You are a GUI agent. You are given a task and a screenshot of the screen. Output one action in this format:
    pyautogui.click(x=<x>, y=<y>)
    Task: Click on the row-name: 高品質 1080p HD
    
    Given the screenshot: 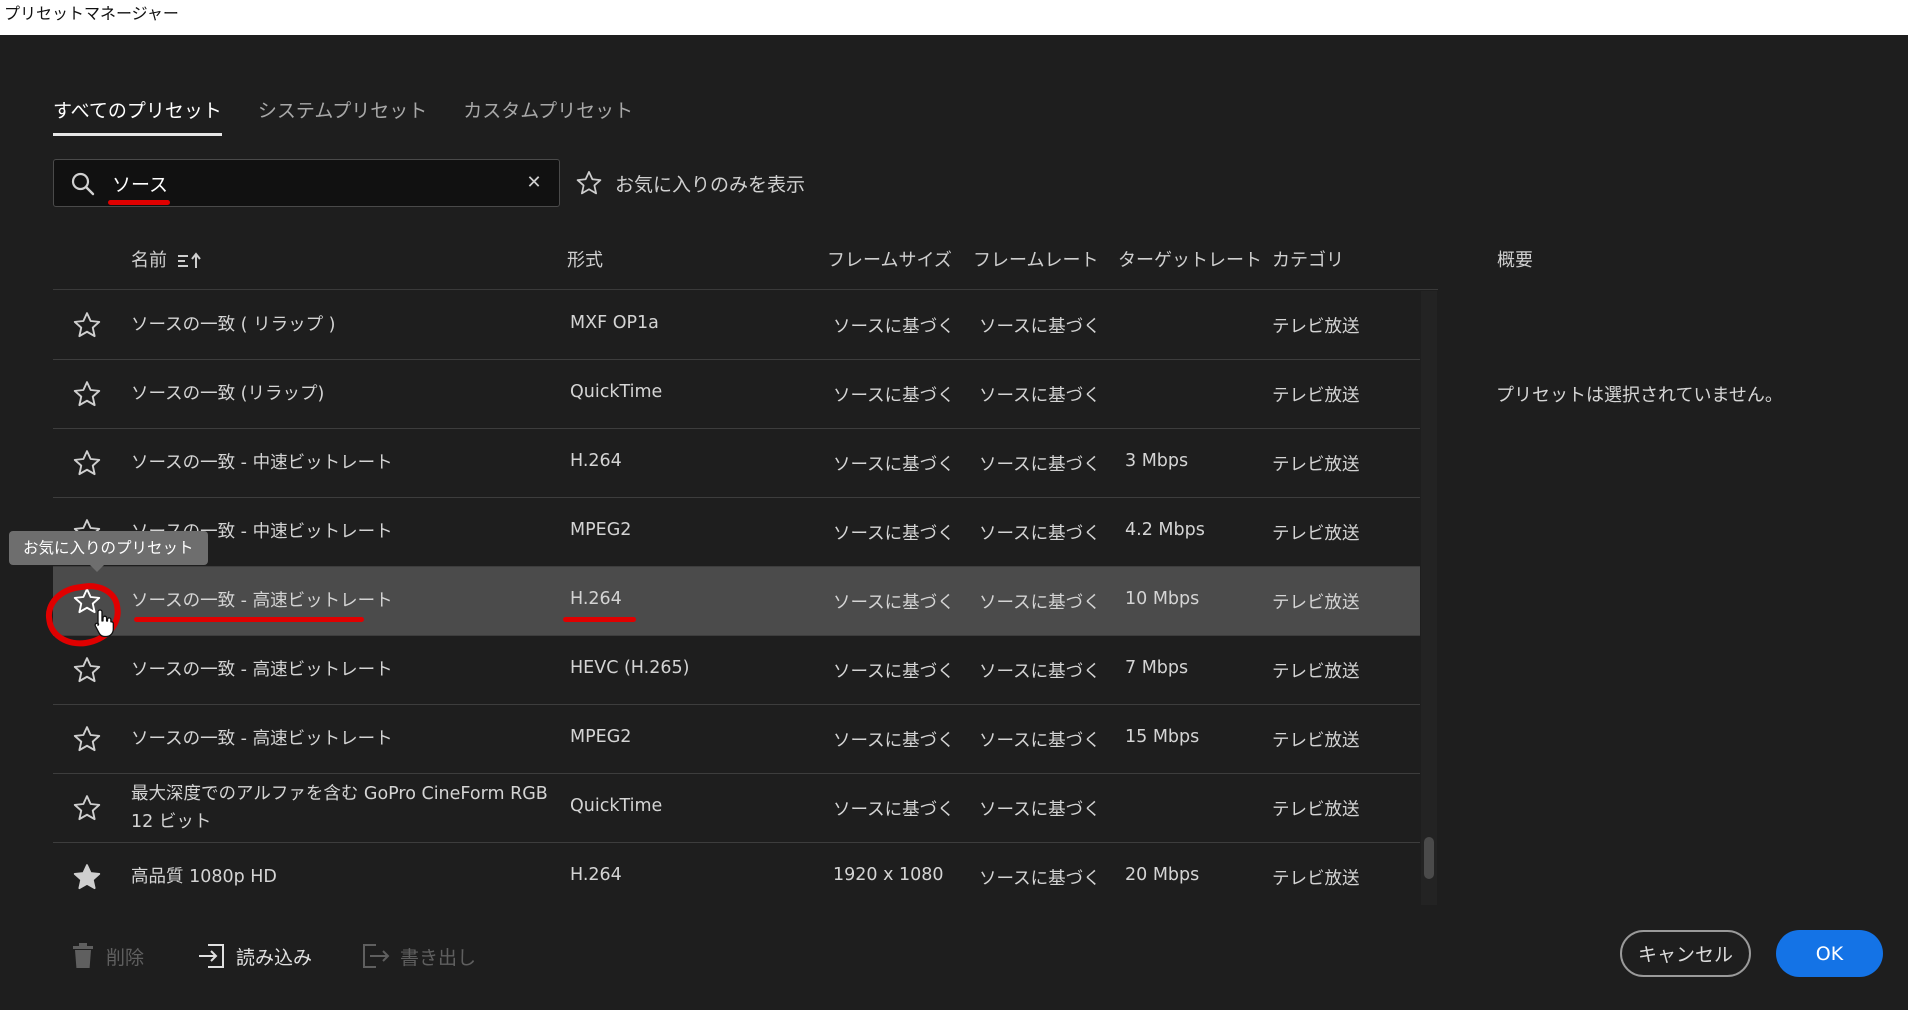 What is the action you would take?
    pyautogui.click(x=204, y=877)
    